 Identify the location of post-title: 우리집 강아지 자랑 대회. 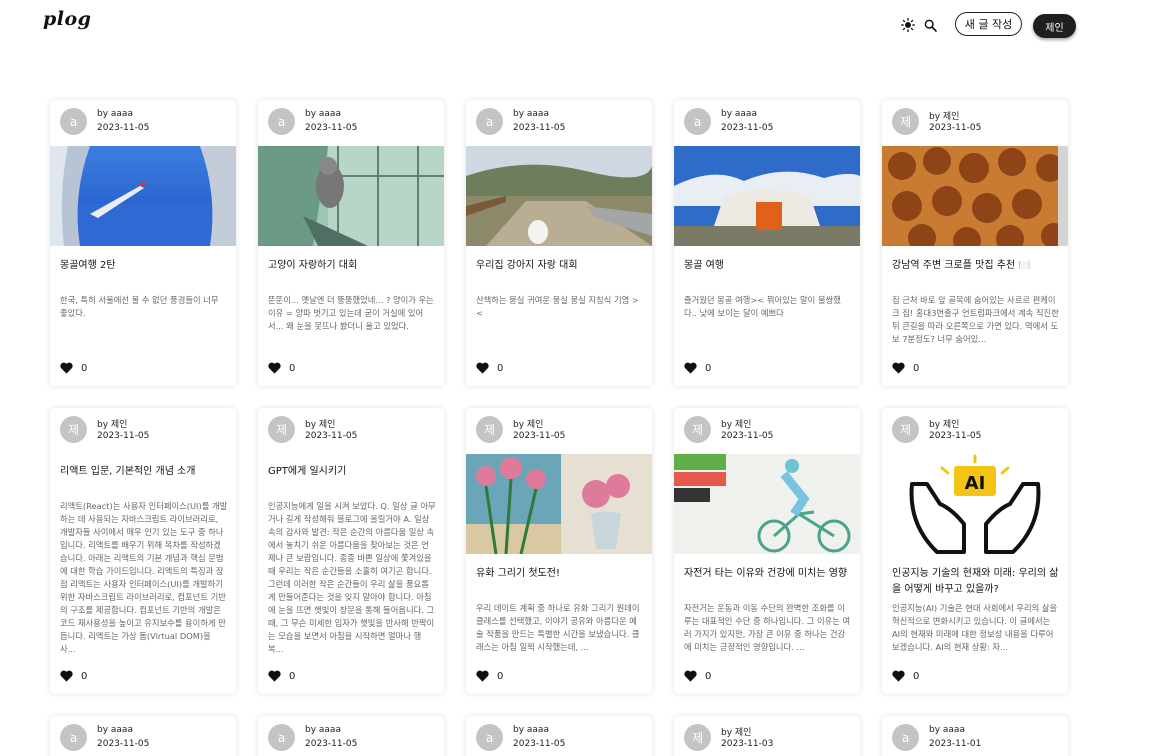
(560, 266).